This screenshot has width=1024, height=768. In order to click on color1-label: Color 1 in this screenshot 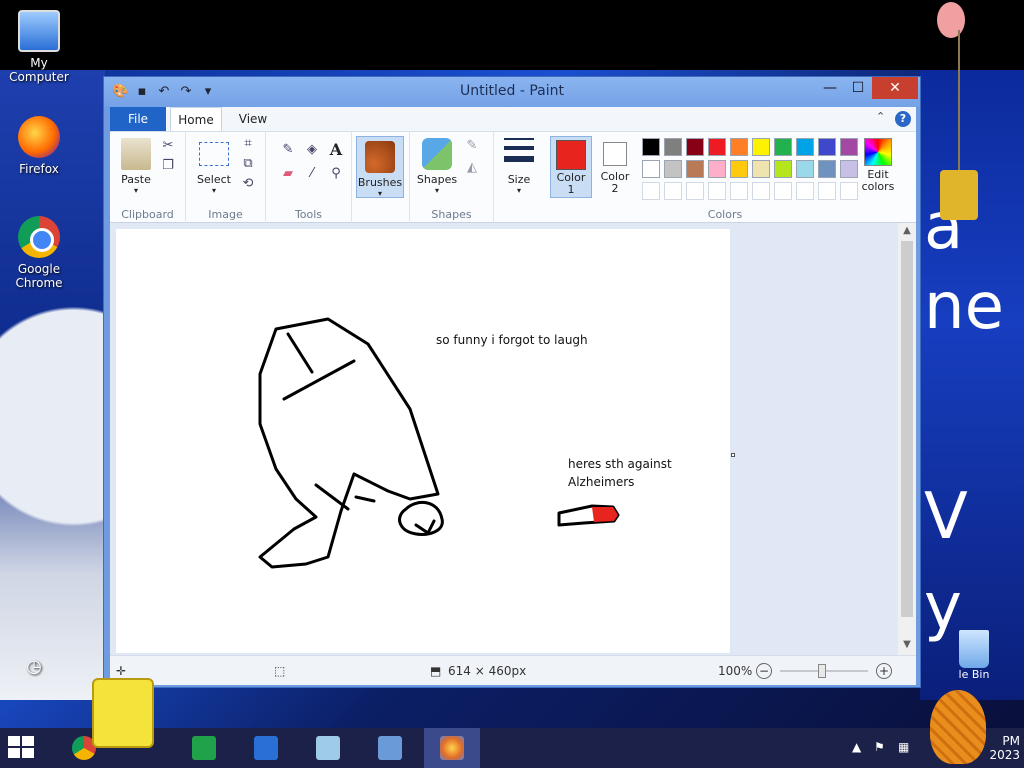, I will do `click(571, 183)`.